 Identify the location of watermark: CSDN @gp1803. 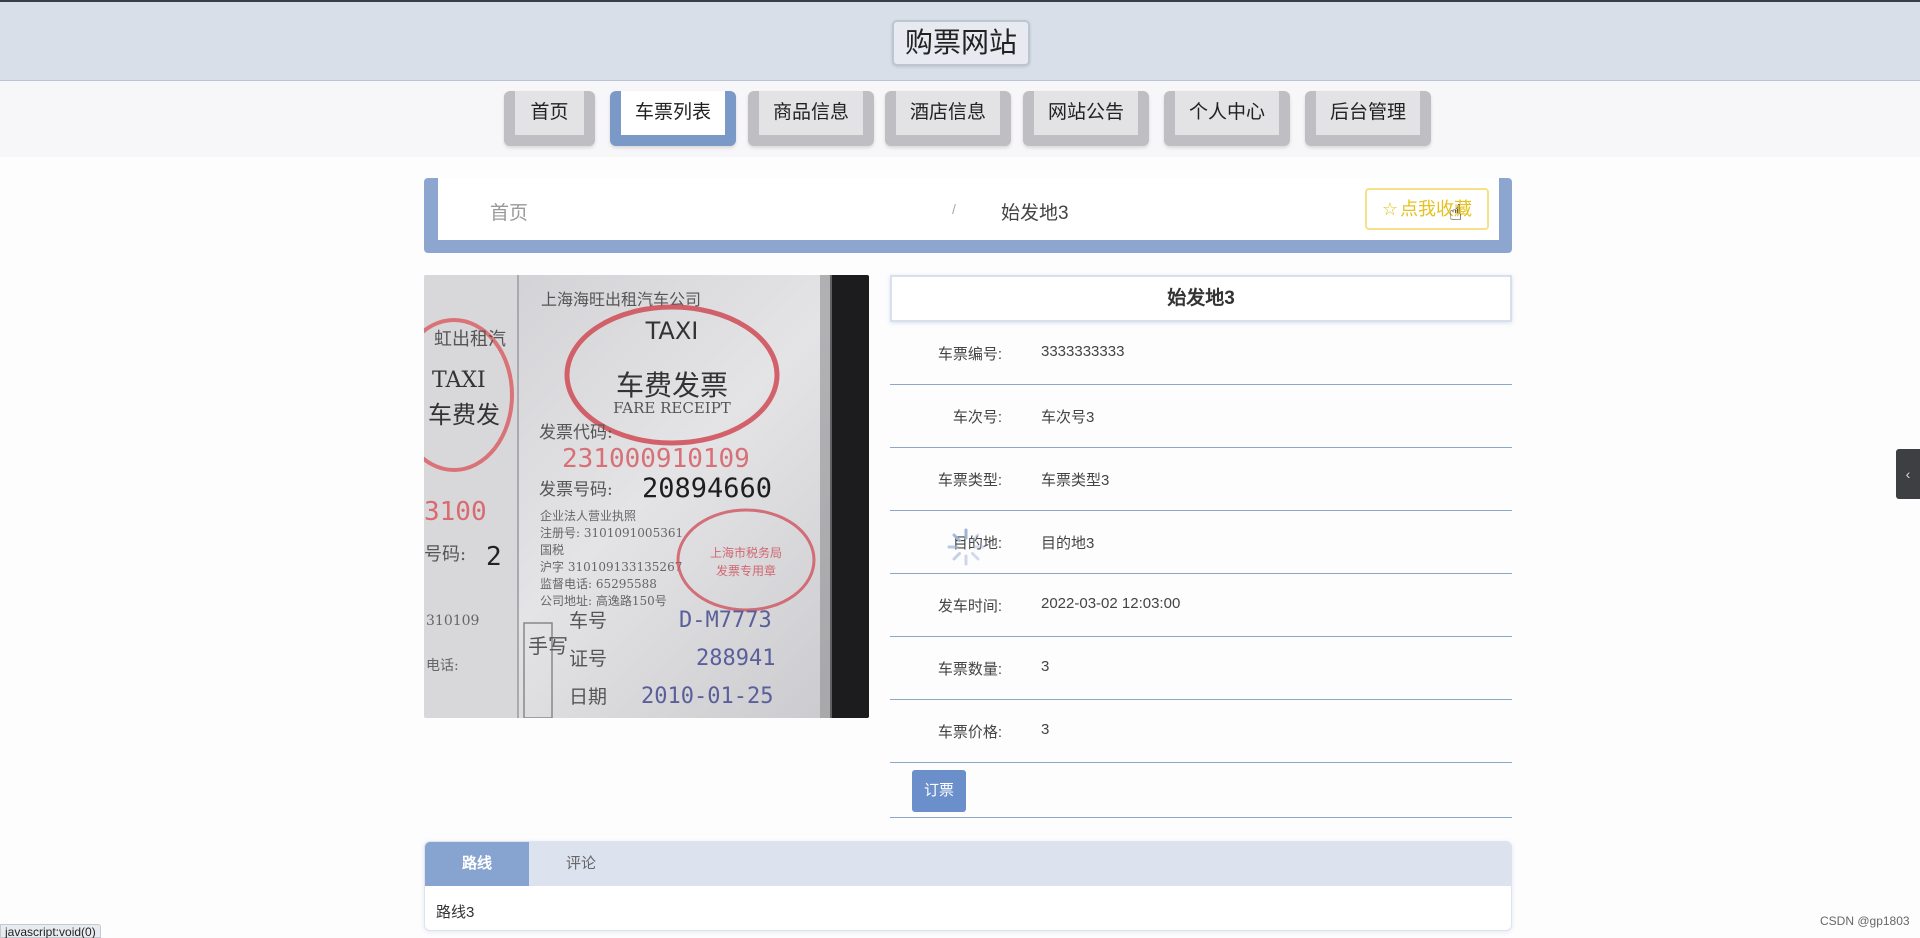
(1865, 921).